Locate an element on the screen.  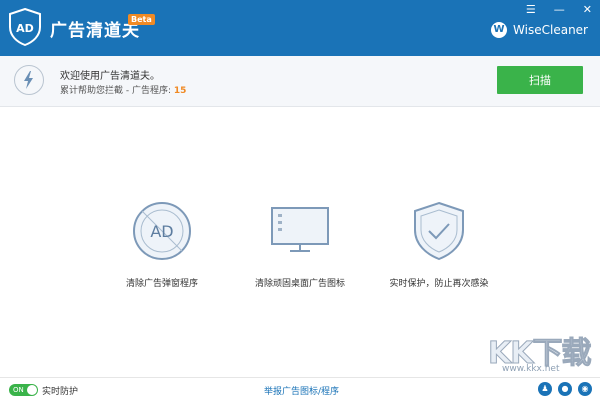
scan-button: 扫描 is located at coordinates (540, 80).